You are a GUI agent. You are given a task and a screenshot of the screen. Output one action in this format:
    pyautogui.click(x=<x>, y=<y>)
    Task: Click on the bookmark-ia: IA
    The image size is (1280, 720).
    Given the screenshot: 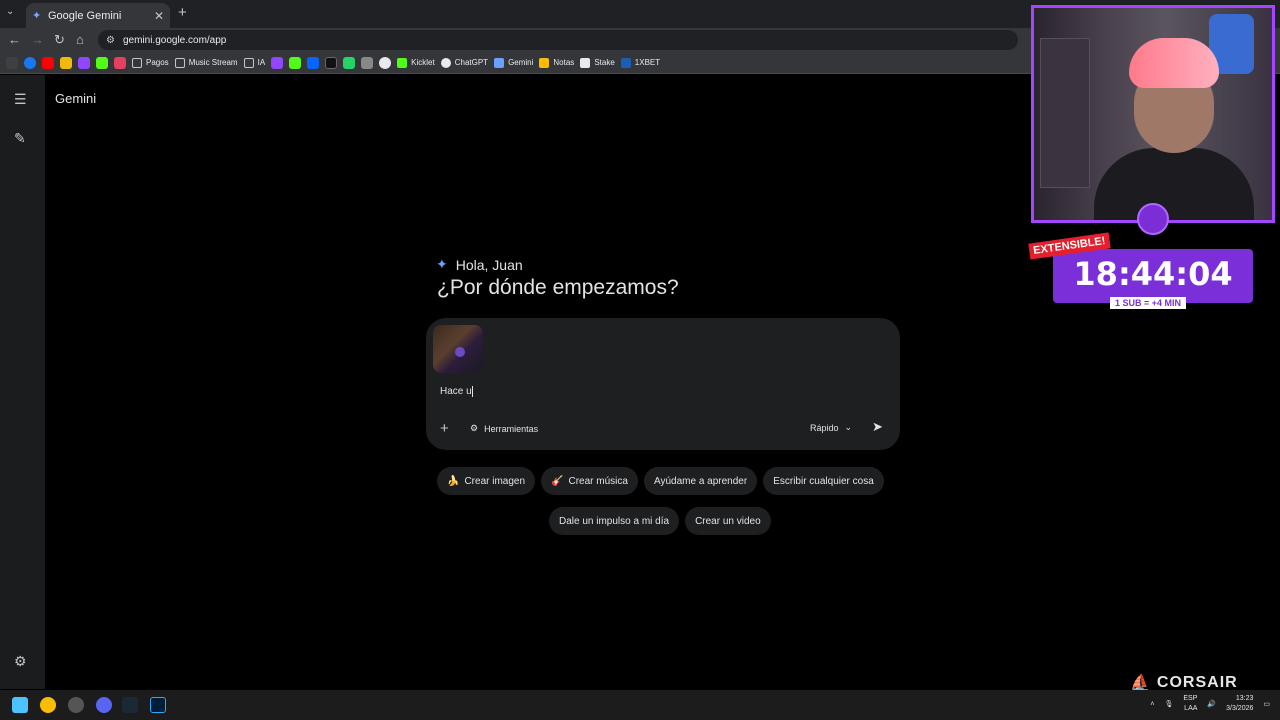 What is the action you would take?
    pyautogui.click(x=254, y=62)
    